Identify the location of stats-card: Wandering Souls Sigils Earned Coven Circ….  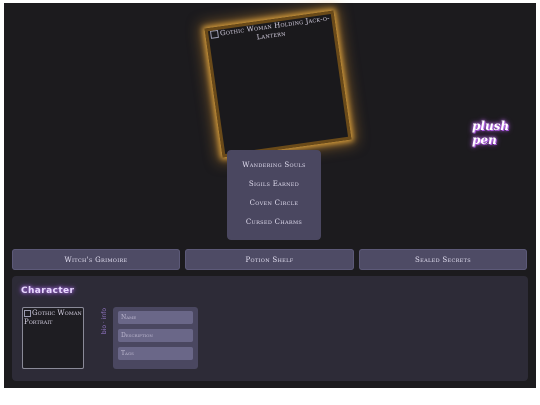
(274, 195).